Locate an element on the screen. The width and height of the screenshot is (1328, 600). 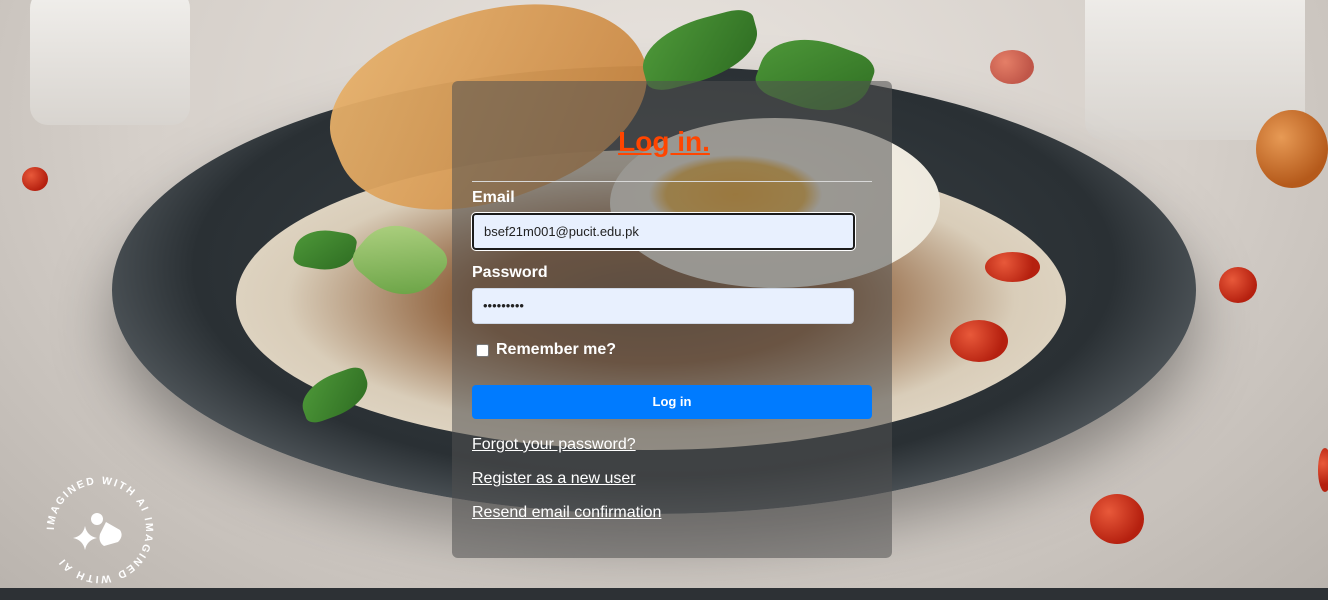
page-title: Log in. is located at coordinates (664, 141).